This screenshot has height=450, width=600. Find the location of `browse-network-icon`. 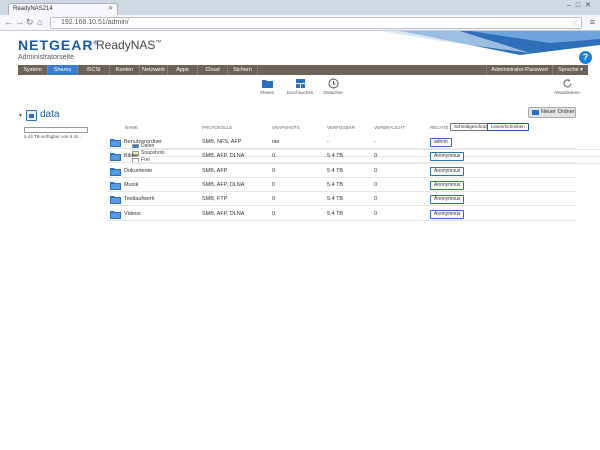

browse-network-icon is located at coordinates (300, 83).